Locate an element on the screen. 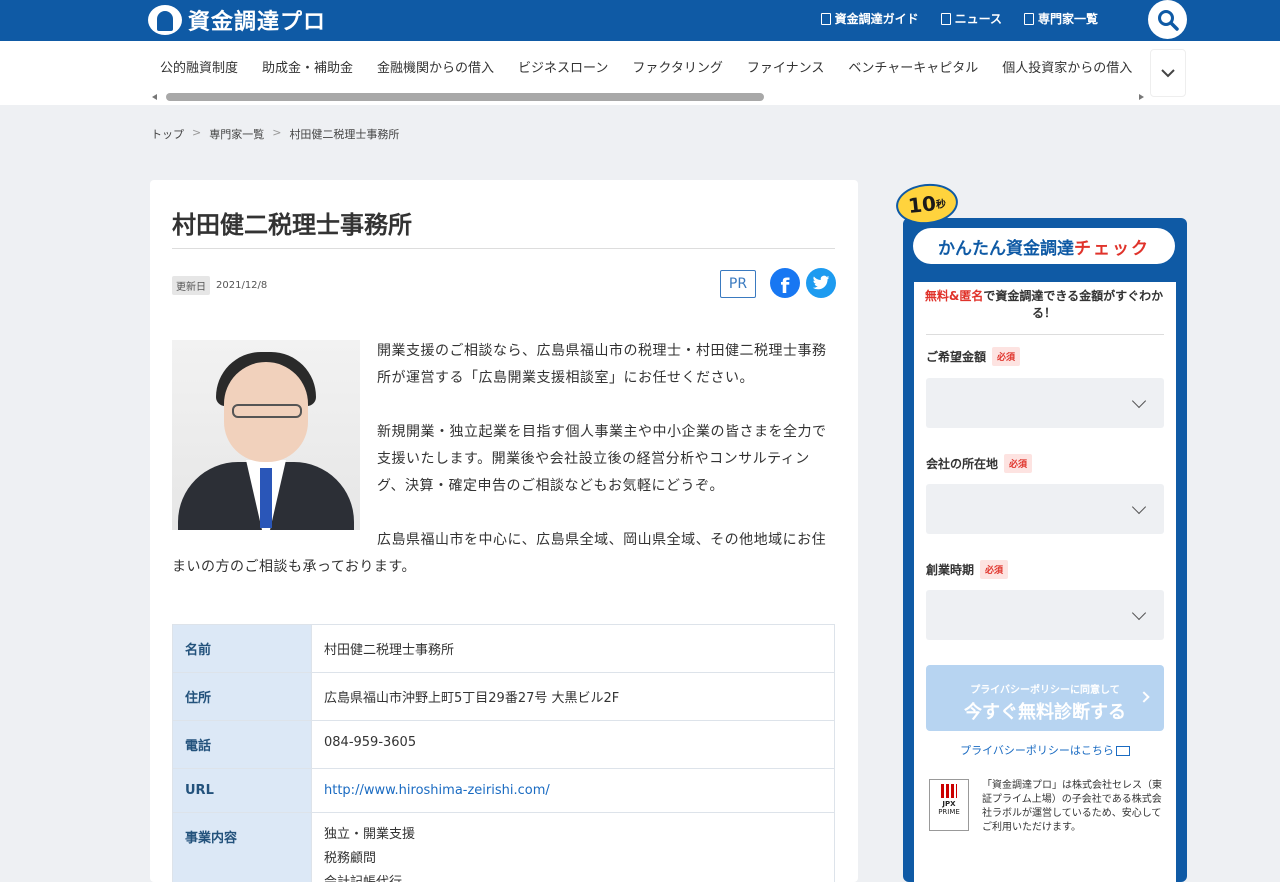  field-label-text: 創業時期 is located at coordinates (950, 570).